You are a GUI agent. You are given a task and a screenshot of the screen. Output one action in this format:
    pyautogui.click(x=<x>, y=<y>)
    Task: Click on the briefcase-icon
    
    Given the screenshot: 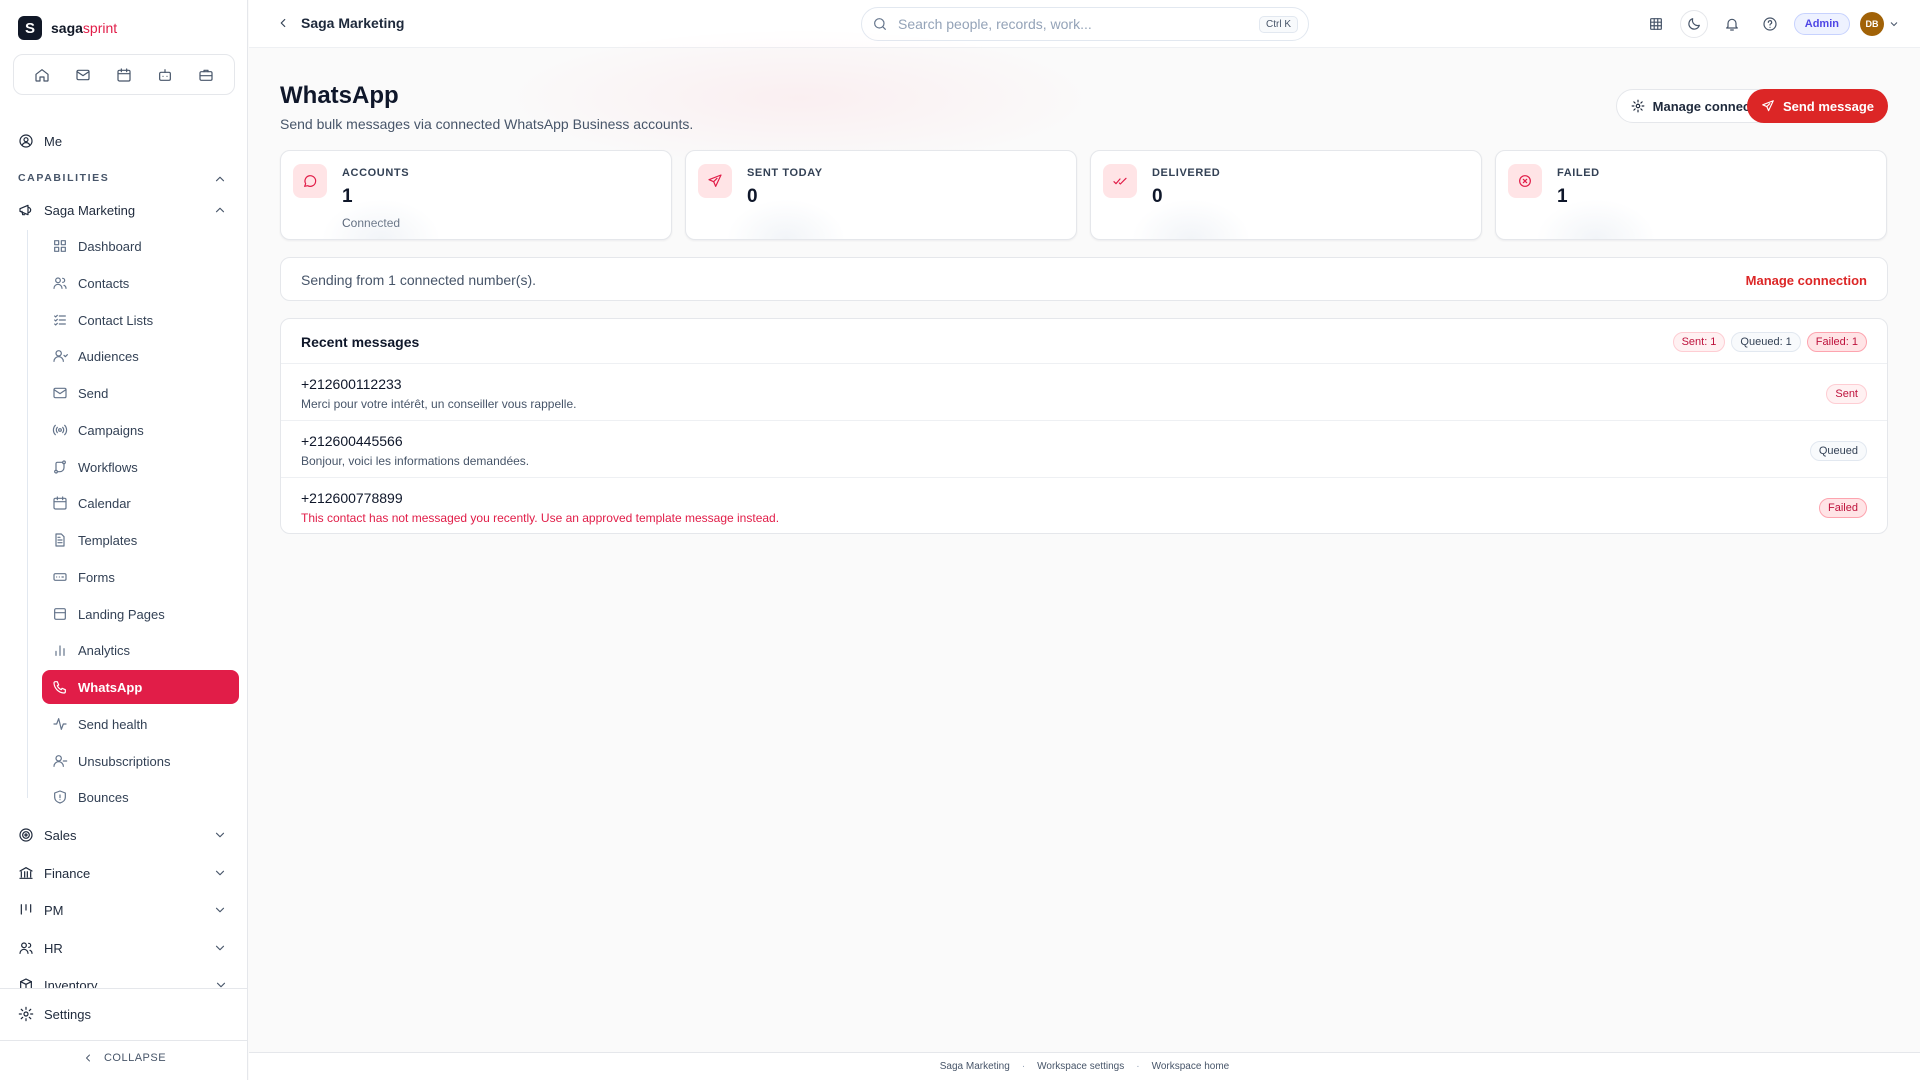 What is the action you would take?
    pyautogui.click(x=206, y=75)
    